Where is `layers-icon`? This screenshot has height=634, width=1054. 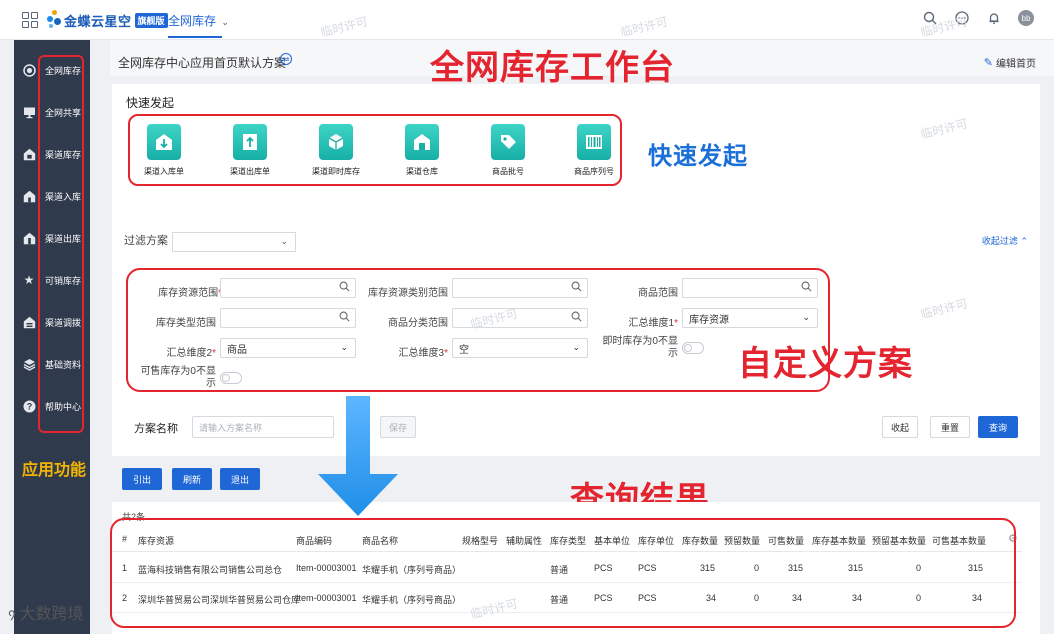
layers-icon is located at coordinates (29, 364).